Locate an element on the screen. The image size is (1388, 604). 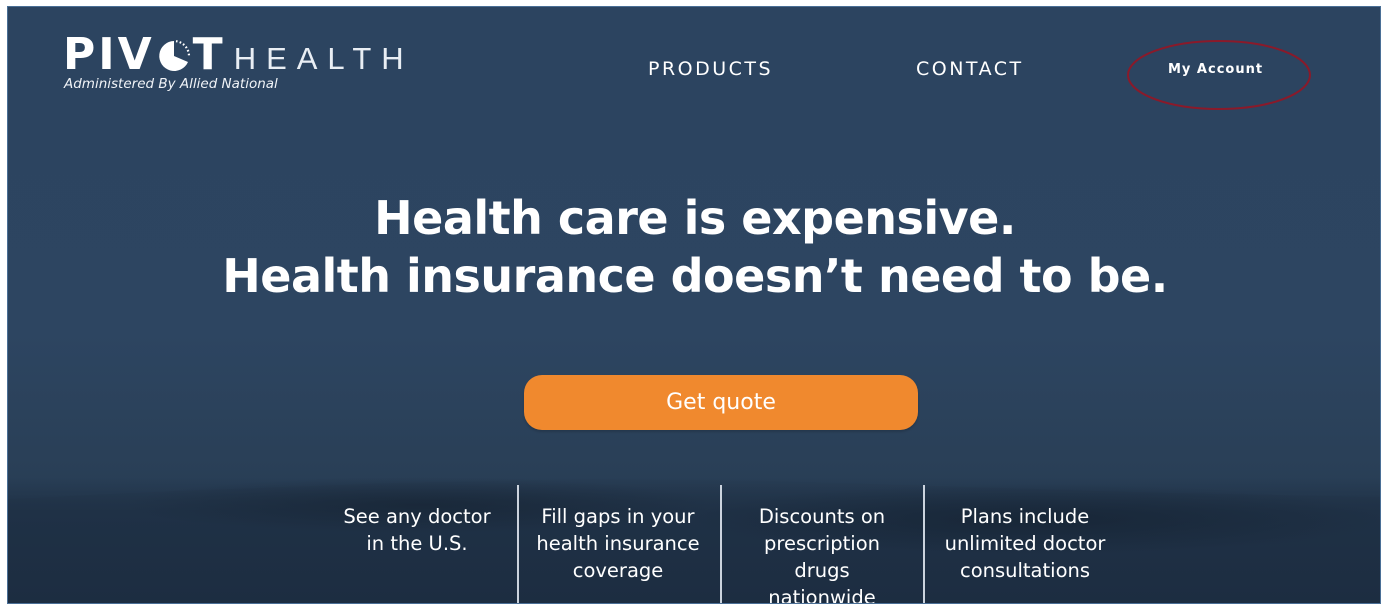
logo-health-text: HEALTH is located at coordinates (323, 58).